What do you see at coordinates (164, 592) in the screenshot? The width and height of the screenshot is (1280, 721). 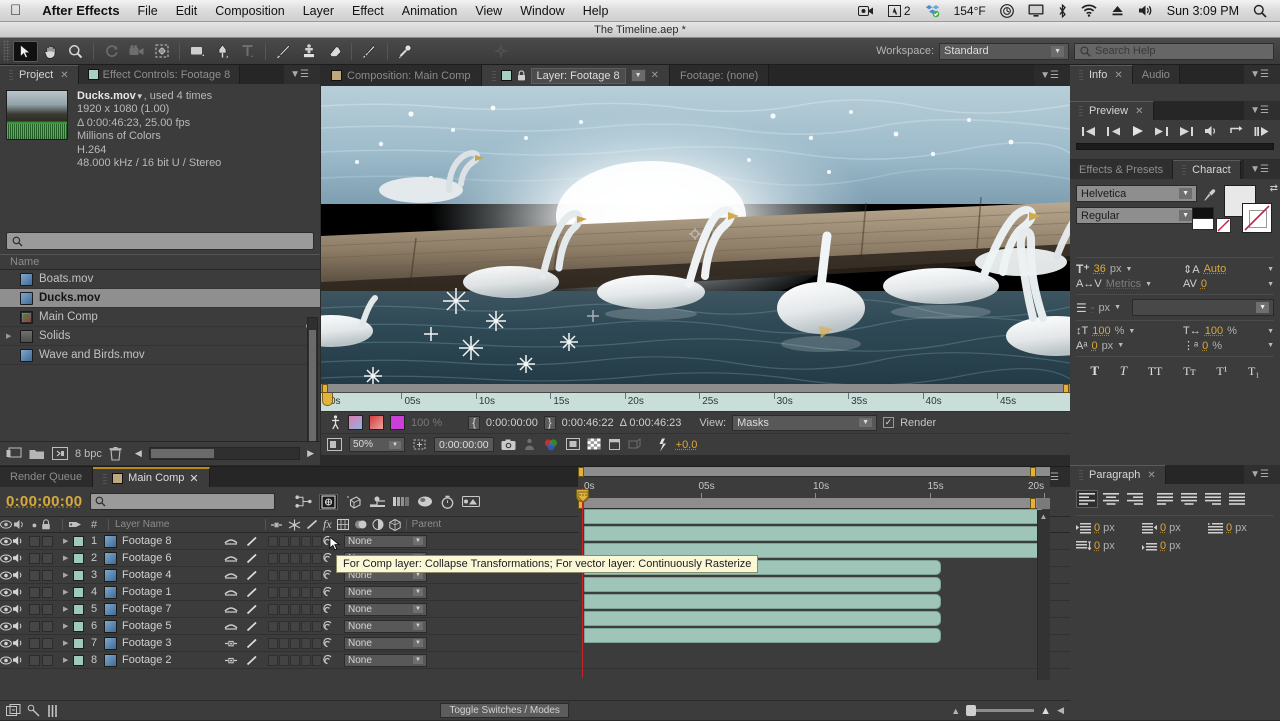 I see `layer-name-cell: Footage 1` at bounding box center [164, 592].